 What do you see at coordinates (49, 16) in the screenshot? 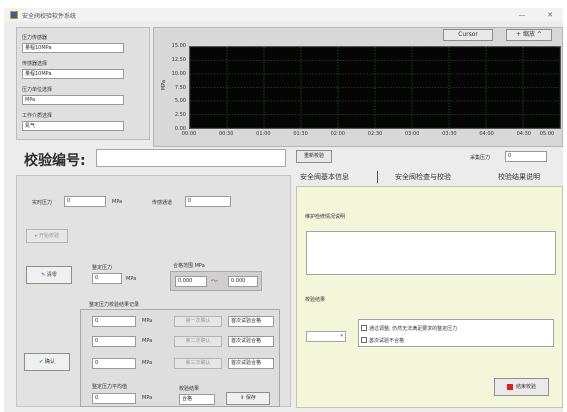
I see `window-title: 安全阀校验软件系统` at bounding box center [49, 16].